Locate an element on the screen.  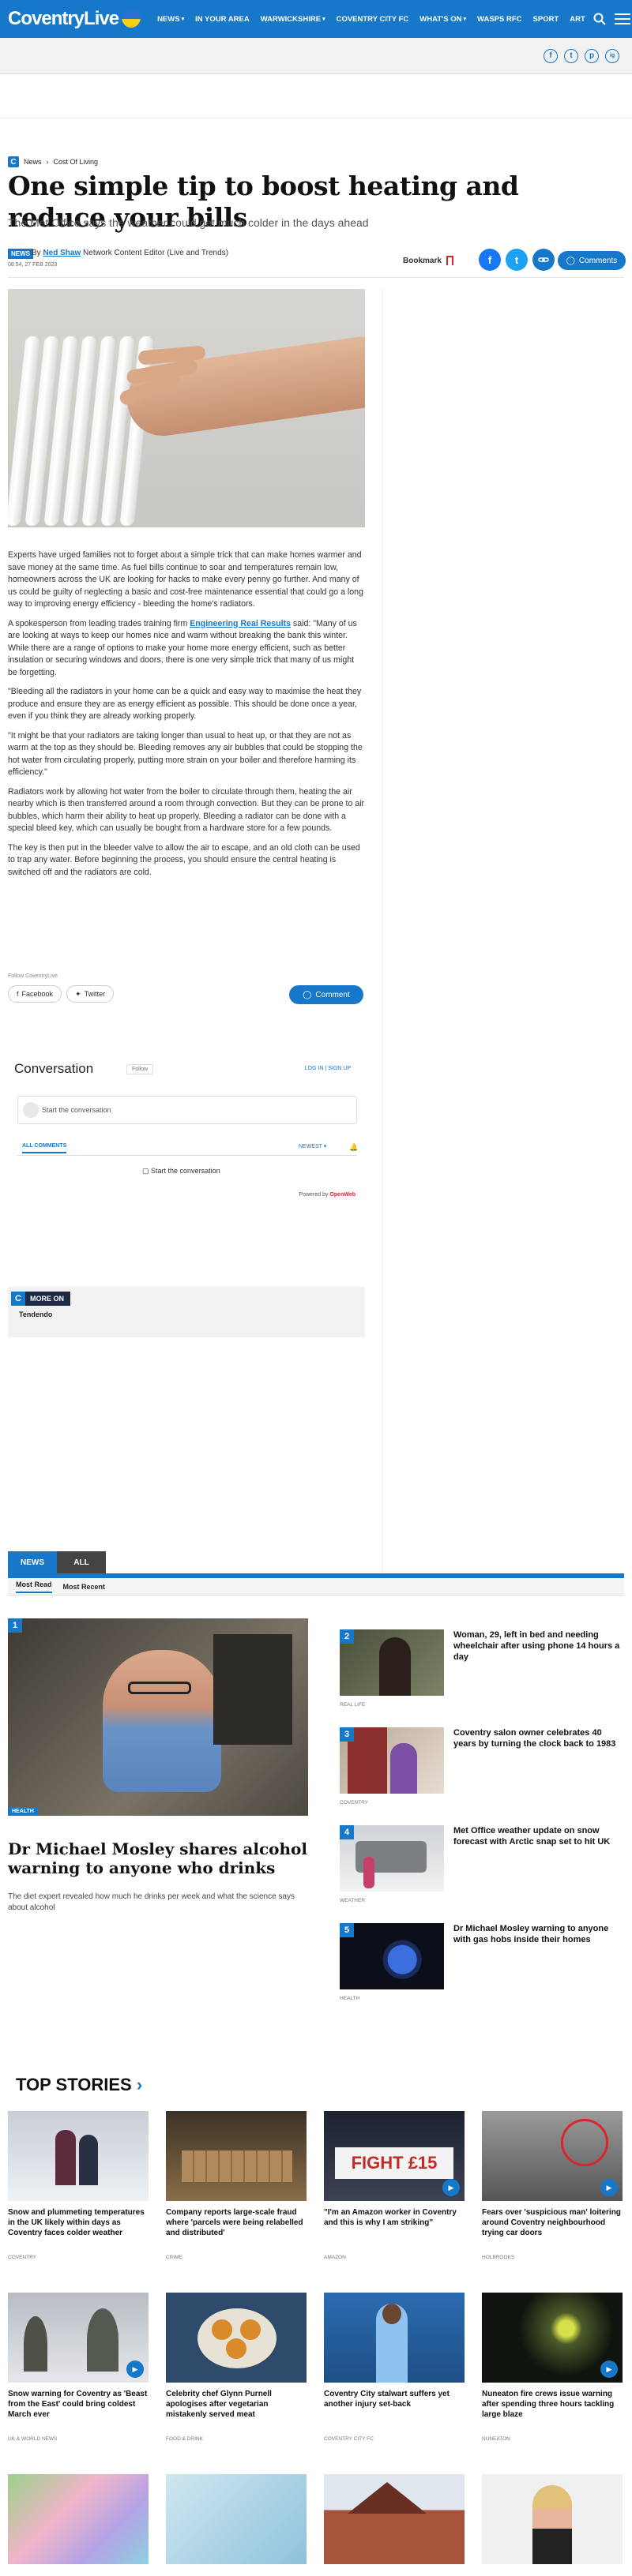
nav-item-coventry-city-fc: COVENTRY CITY FC is located at coordinates (373, 19).